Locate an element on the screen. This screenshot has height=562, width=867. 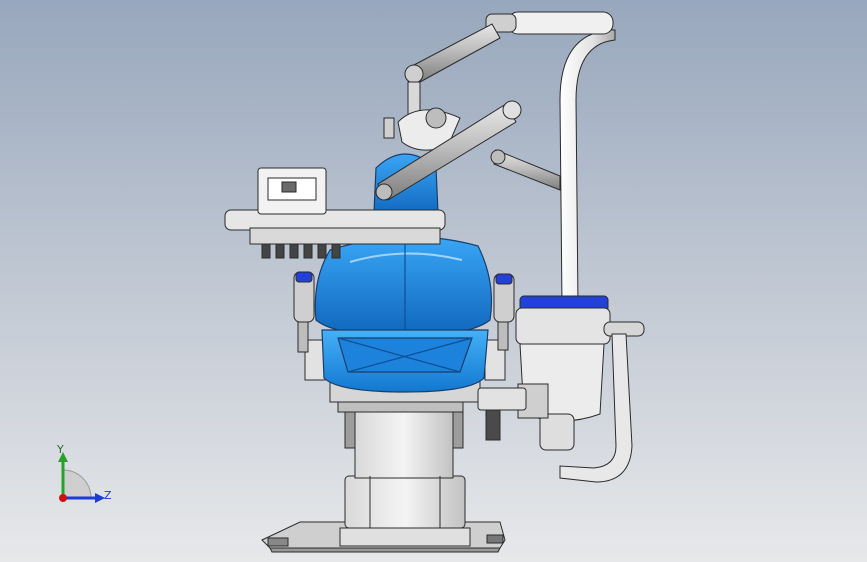
y-axis-label: Y is located at coordinates (60, 449).